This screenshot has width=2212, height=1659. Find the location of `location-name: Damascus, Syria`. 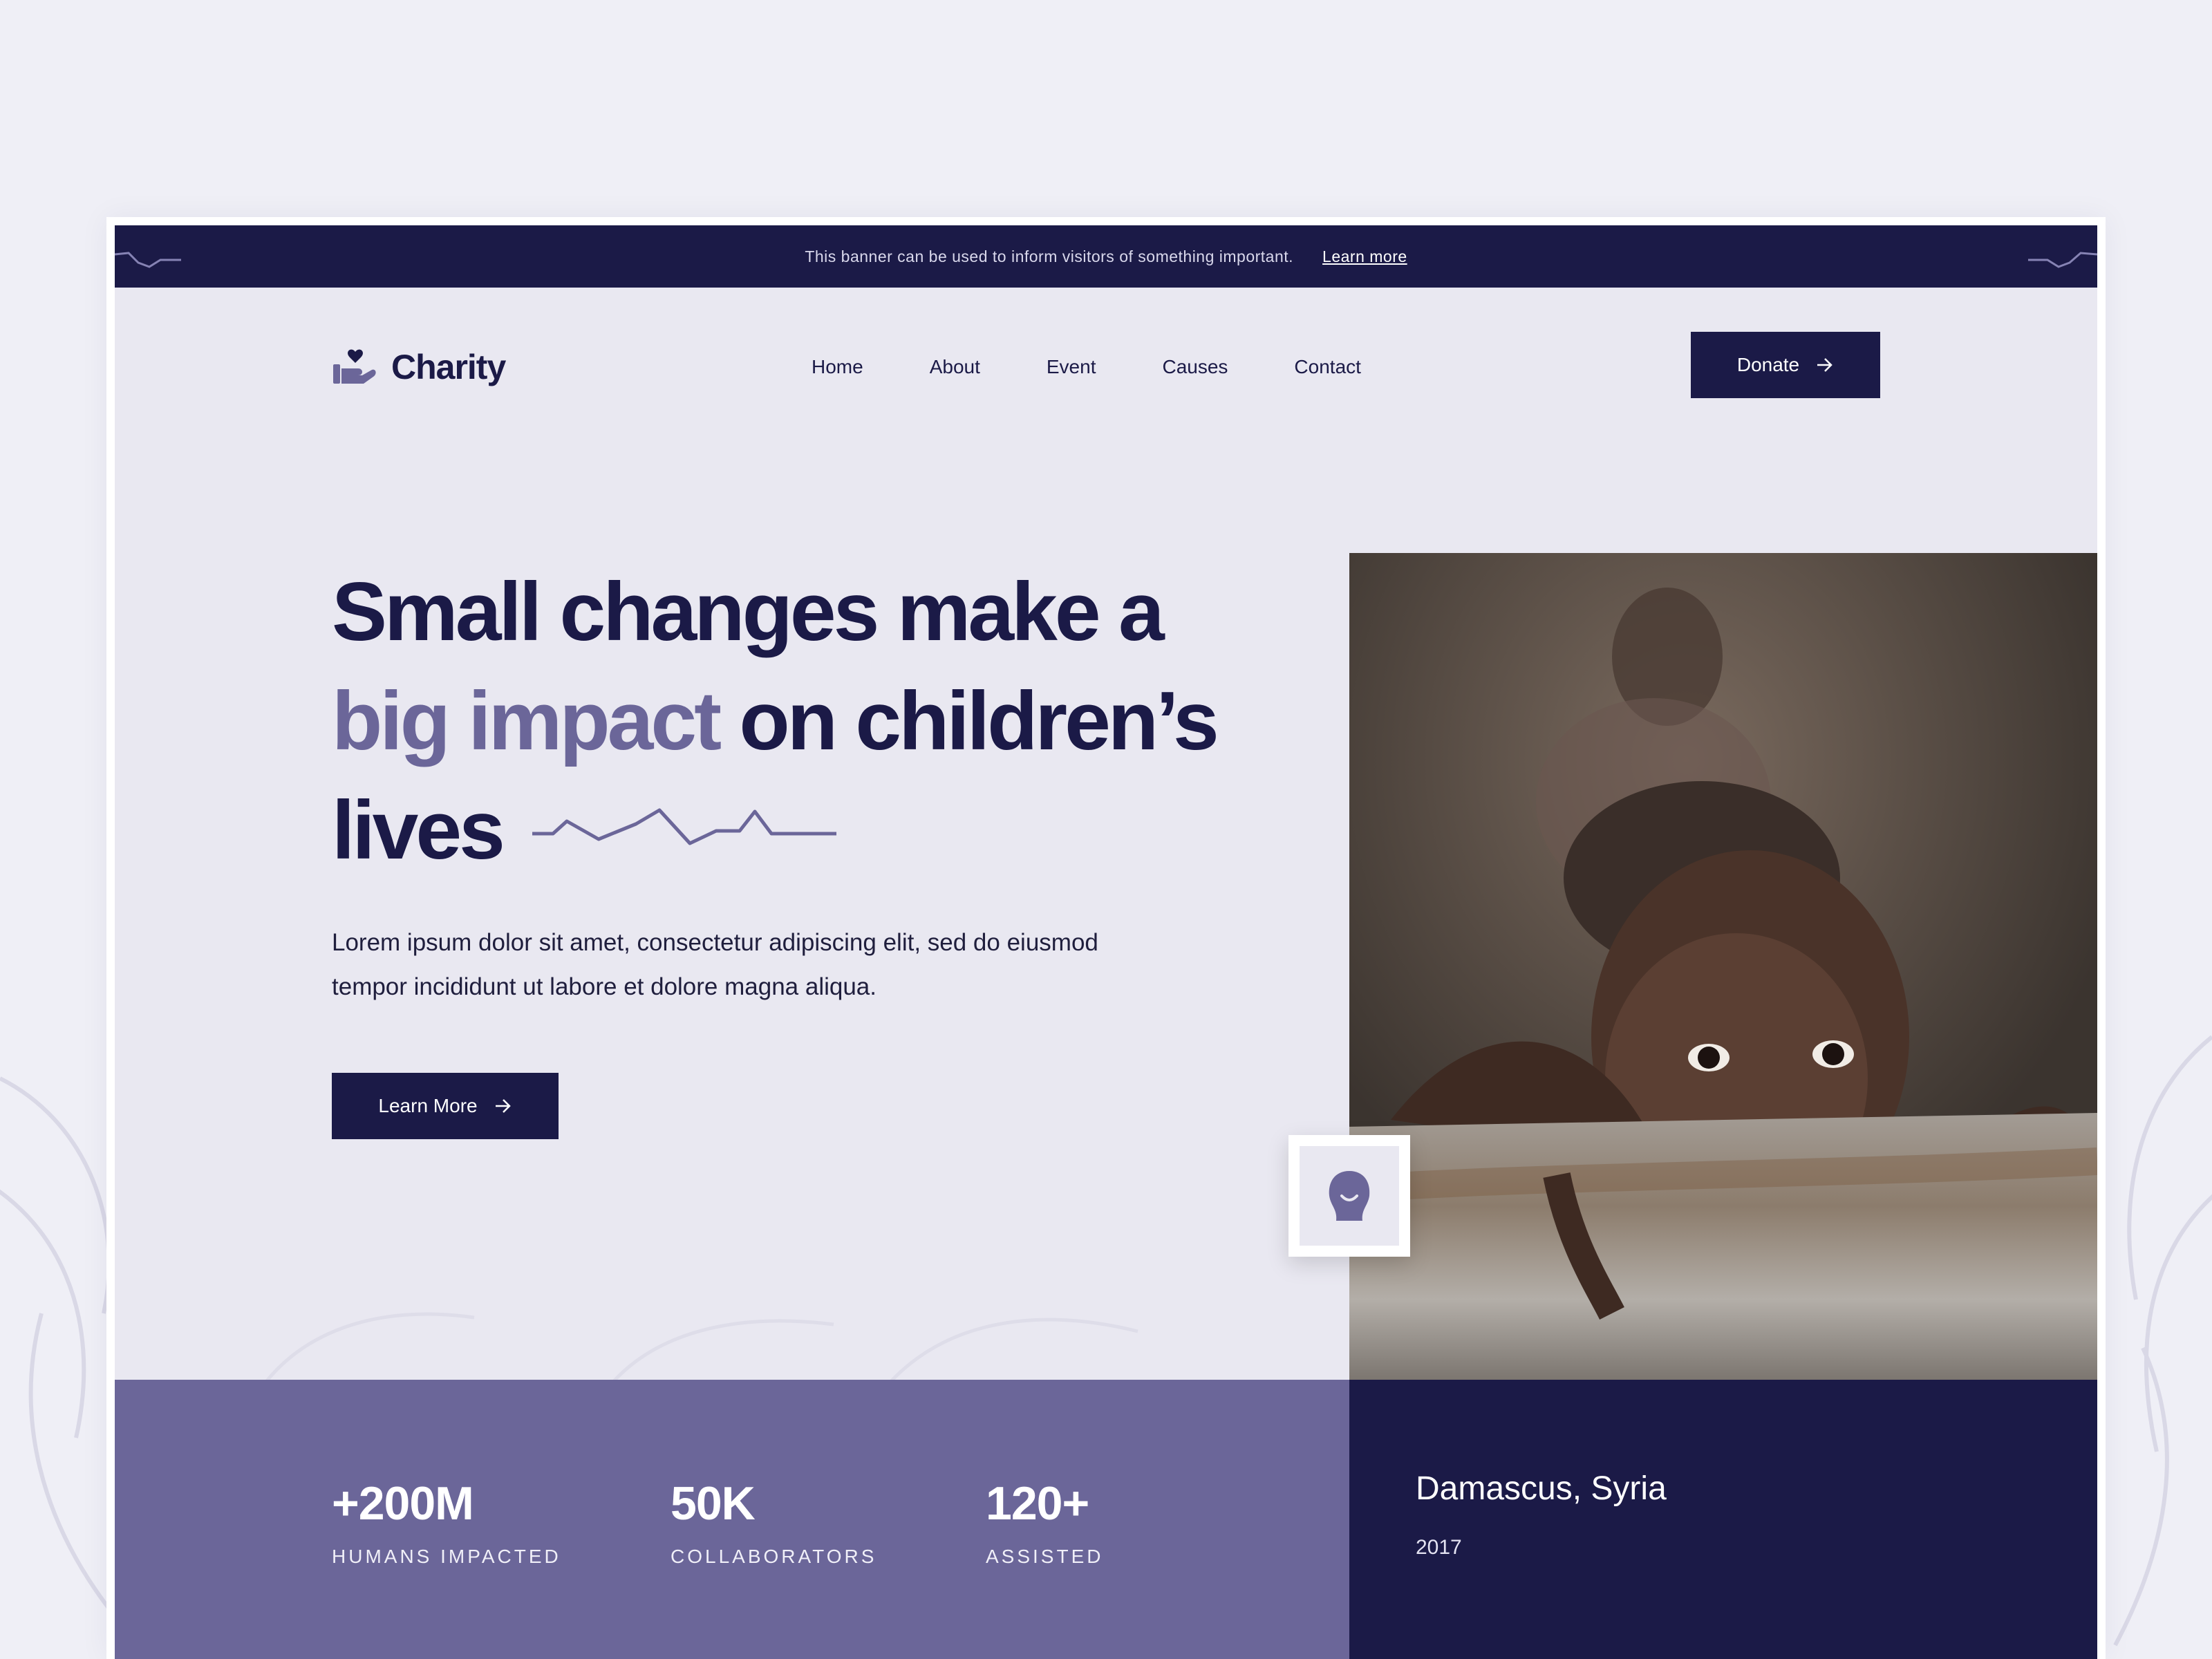

location-name: Damascus, Syria is located at coordinates (1541, 1488).